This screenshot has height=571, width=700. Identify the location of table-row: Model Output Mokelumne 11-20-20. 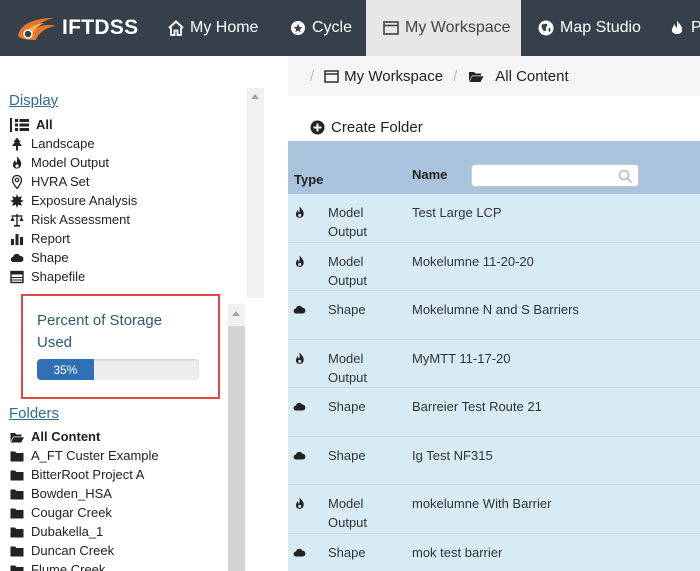
(494, 267).